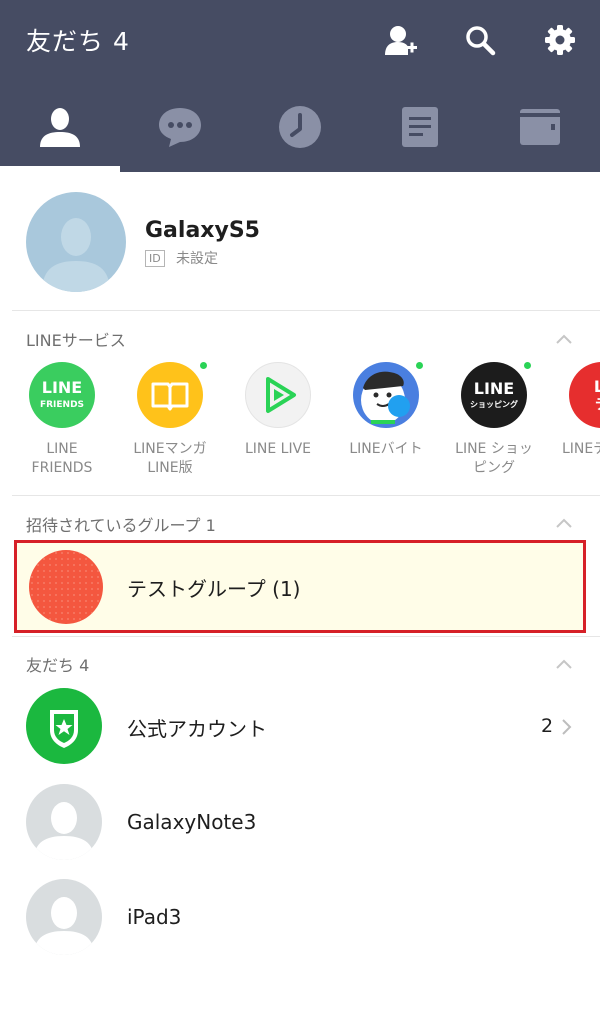  I want to click on line-de-icon-text: LI, so click(597, 386).